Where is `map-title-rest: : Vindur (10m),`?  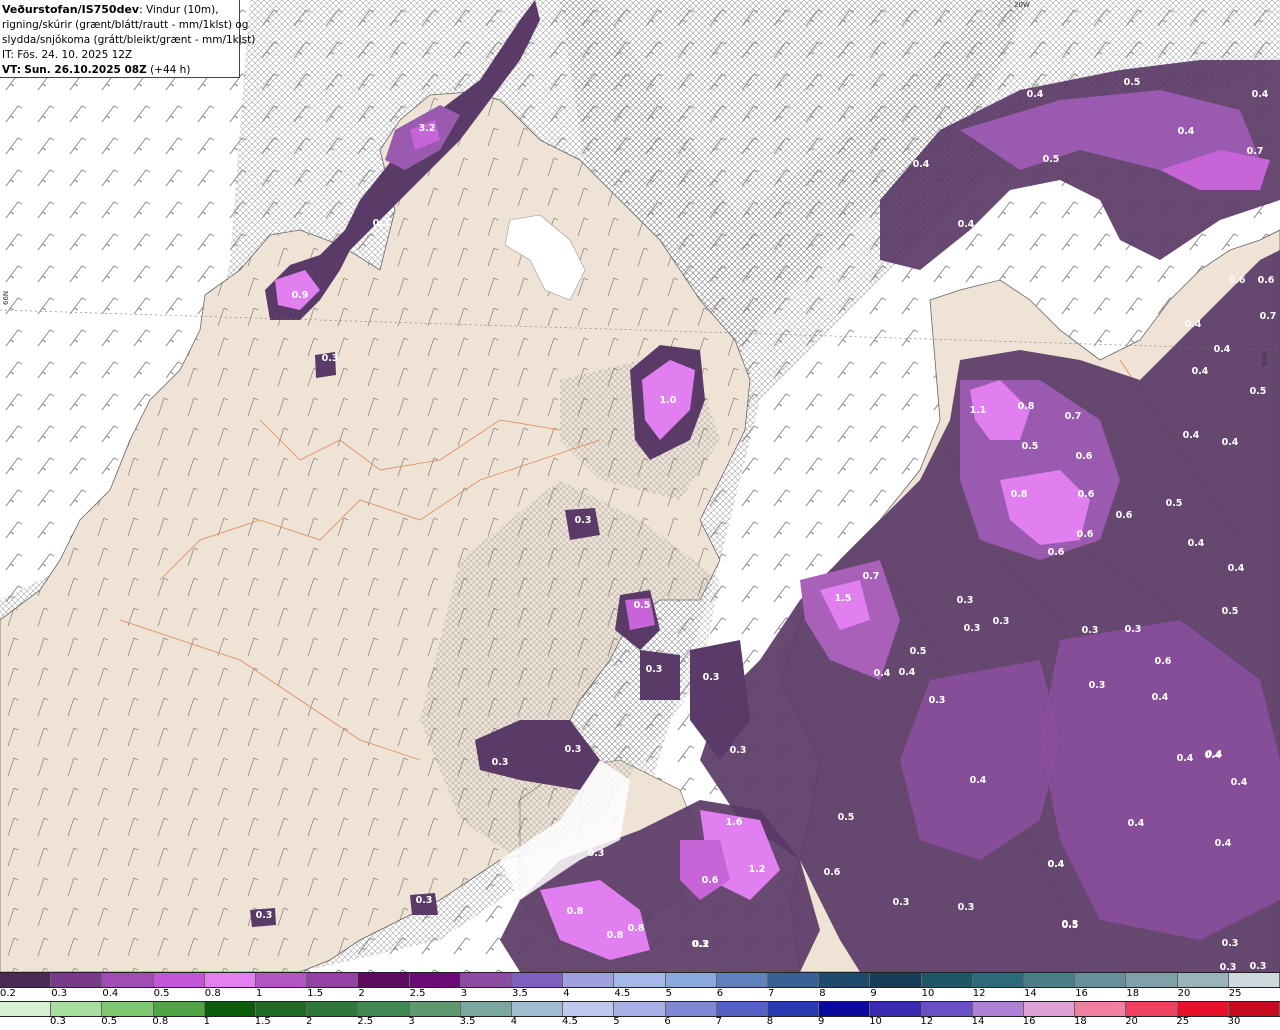
map-title-rest: : Vindur (10m), is located at coordinates (179, 10).